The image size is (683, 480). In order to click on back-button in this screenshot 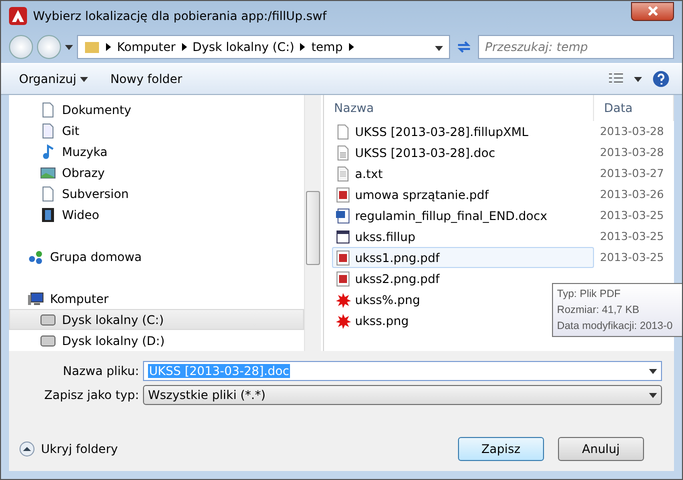, I will do `click(21, 47)`.